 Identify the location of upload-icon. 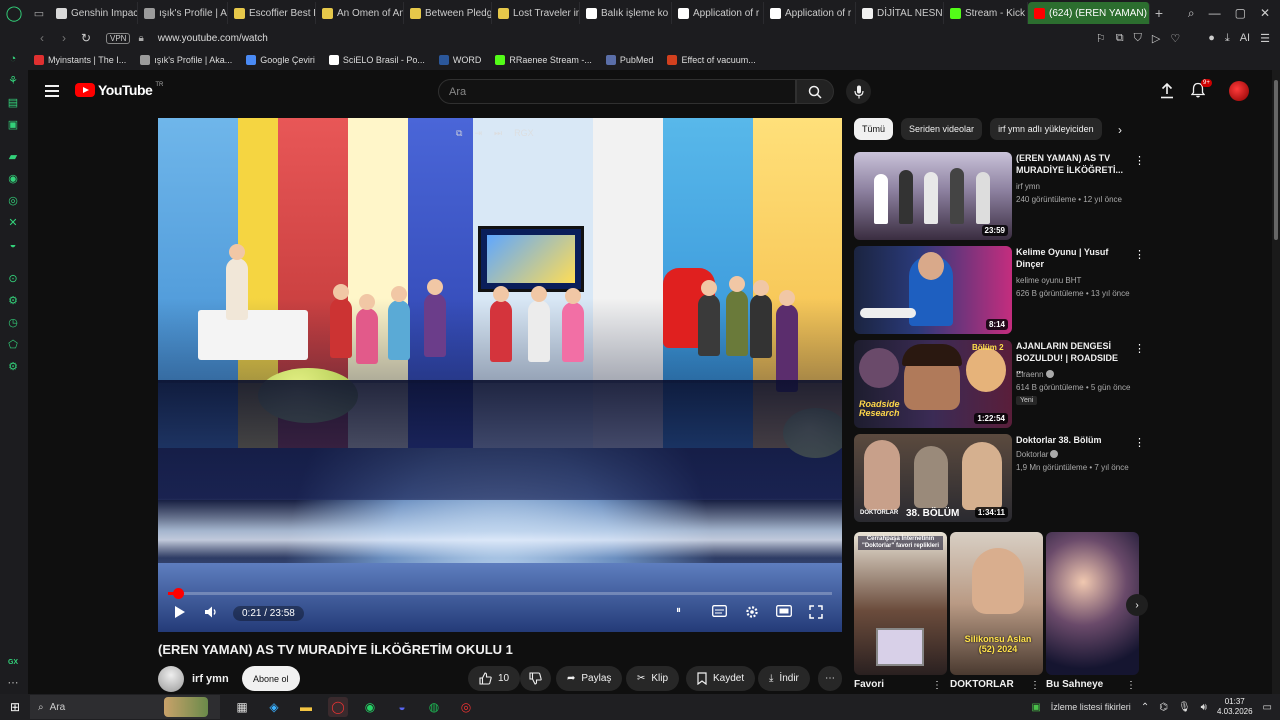
(1167, 93).